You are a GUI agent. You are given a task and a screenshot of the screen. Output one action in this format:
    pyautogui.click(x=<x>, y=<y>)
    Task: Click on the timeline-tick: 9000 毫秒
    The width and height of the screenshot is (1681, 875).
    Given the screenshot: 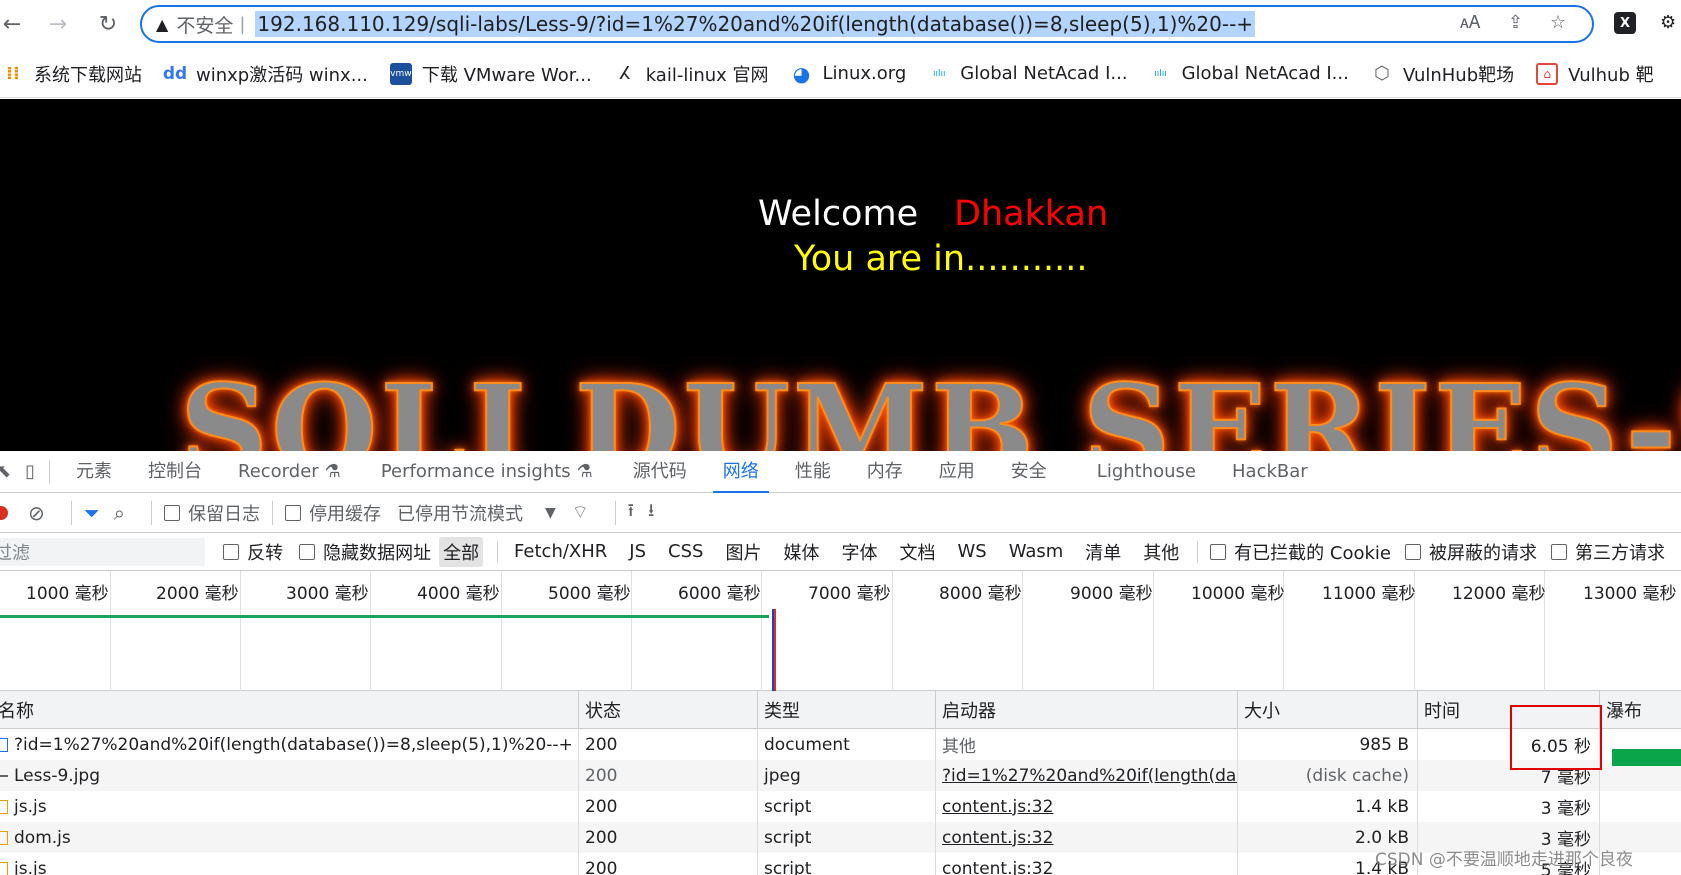 What is the action you would take?
    pyautogui.click(x=1088, y=631)
    